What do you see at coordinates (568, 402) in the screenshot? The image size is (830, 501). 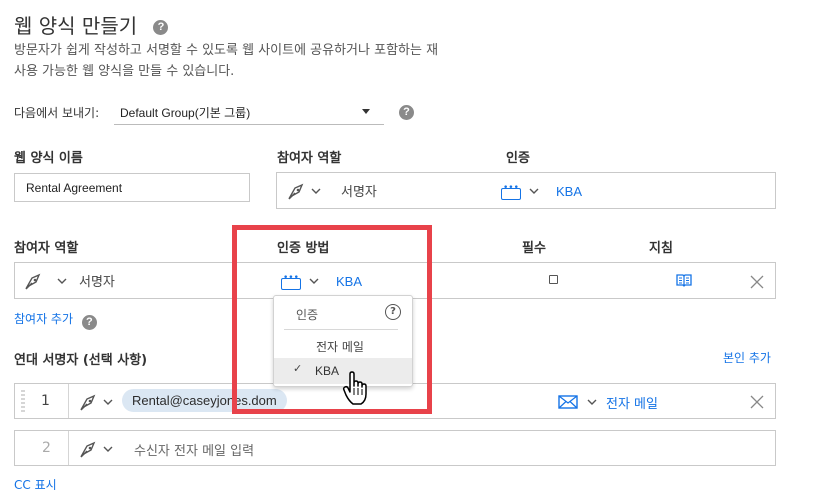 I see `mail-icon` at bounding box center [568, 402].